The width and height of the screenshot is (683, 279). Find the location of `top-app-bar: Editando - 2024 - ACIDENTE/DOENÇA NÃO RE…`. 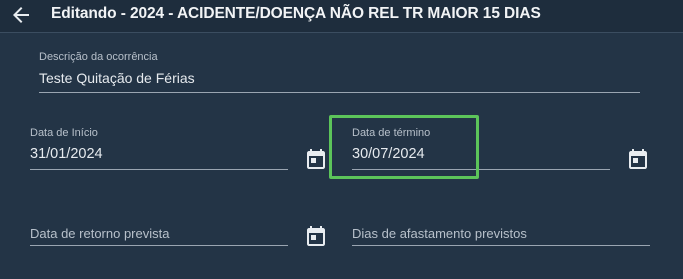

top-app-bar: Editando - 2024 - ACIDENTE/DOENÇA NÃO RE… is located at coordinates (341, 16).